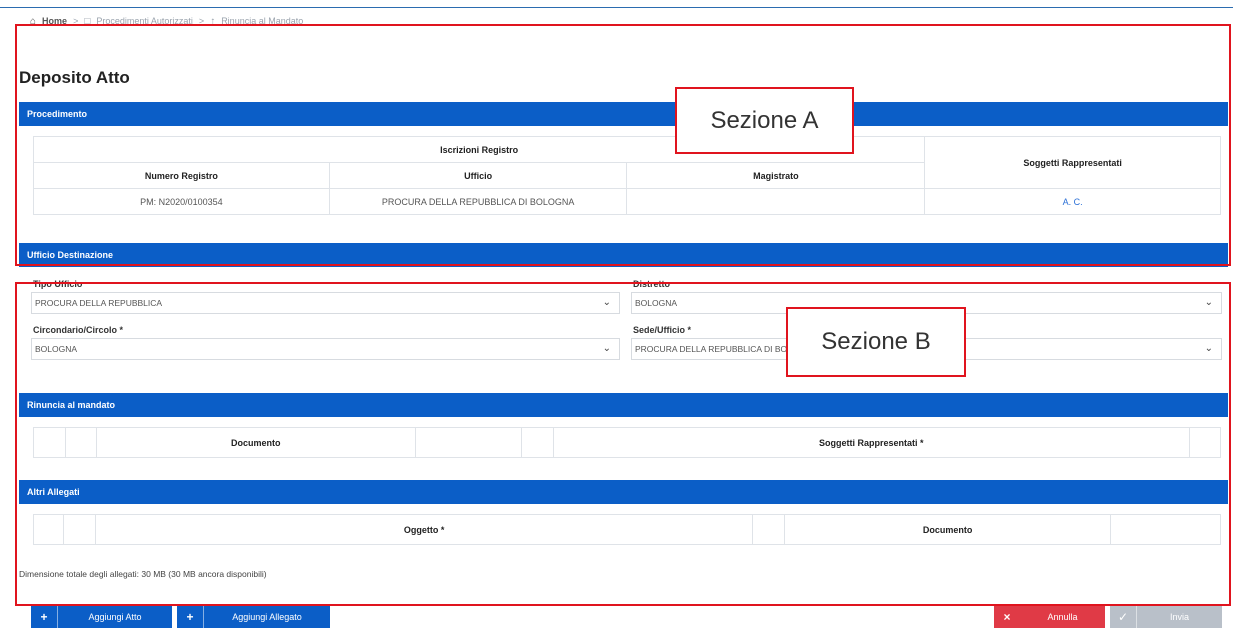 This screenshot has height=634, width=1233. I want to click on aggiungi-atto-button: + Aggiungi Atto, so click(101, 617).